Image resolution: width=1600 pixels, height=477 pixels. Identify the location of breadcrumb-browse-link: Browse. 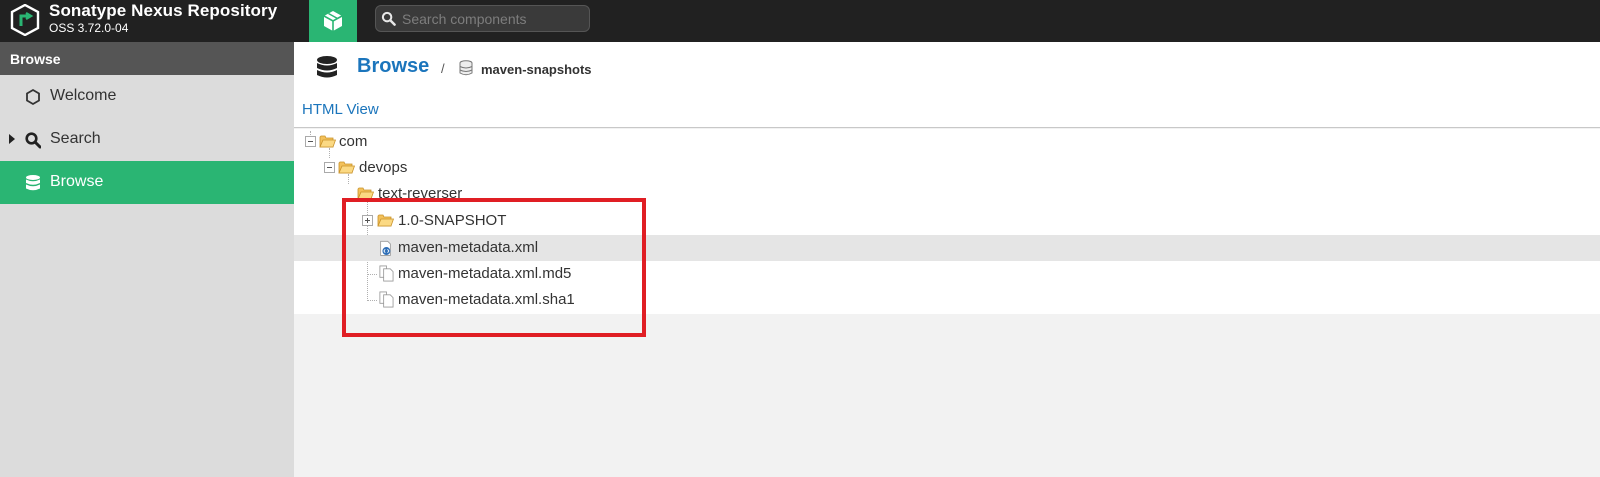
(393, 66).